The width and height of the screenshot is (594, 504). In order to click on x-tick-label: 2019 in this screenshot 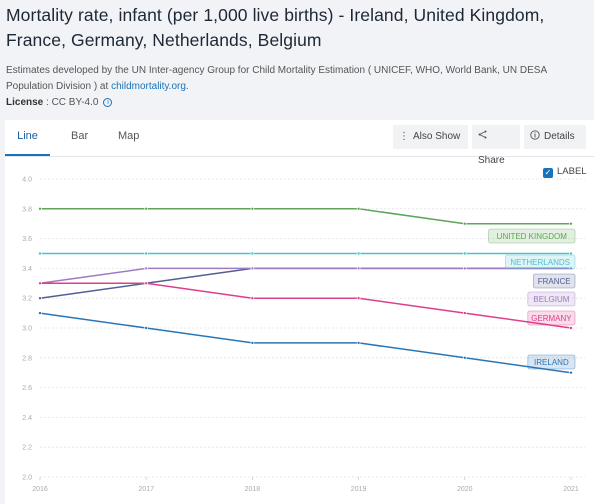, I will do `click(359, 489)`.